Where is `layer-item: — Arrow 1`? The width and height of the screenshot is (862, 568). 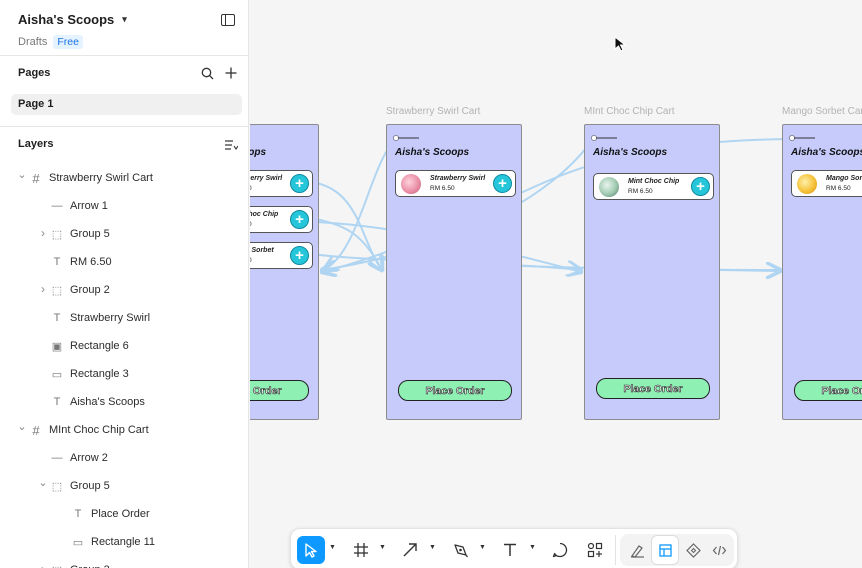
layer-item: — Arrow 1 is located at coordinates (124, 206).